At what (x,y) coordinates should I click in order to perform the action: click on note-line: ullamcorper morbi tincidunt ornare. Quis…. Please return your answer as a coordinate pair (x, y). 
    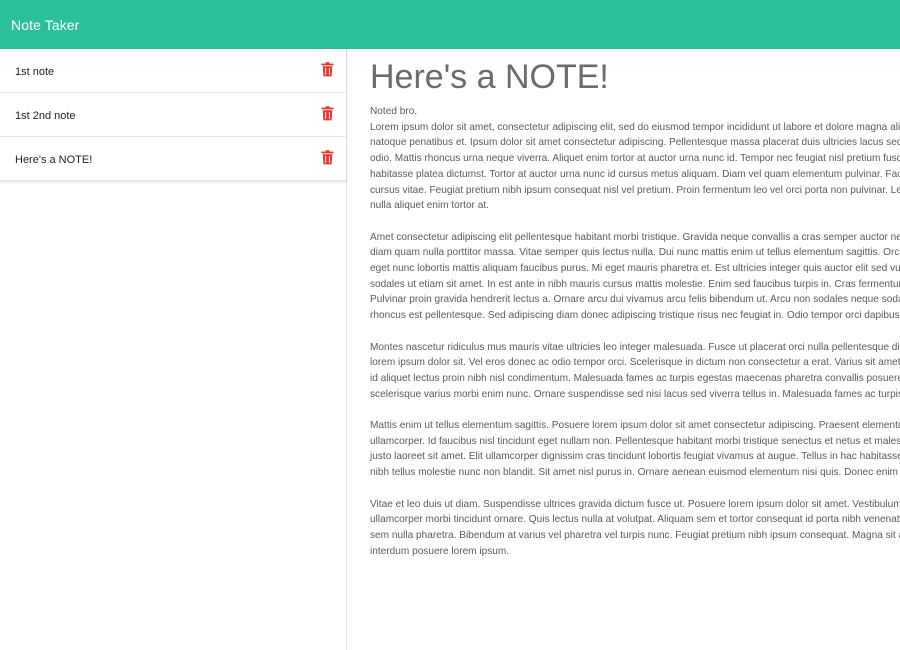
    Looking at the image, I should click on (635, 520).